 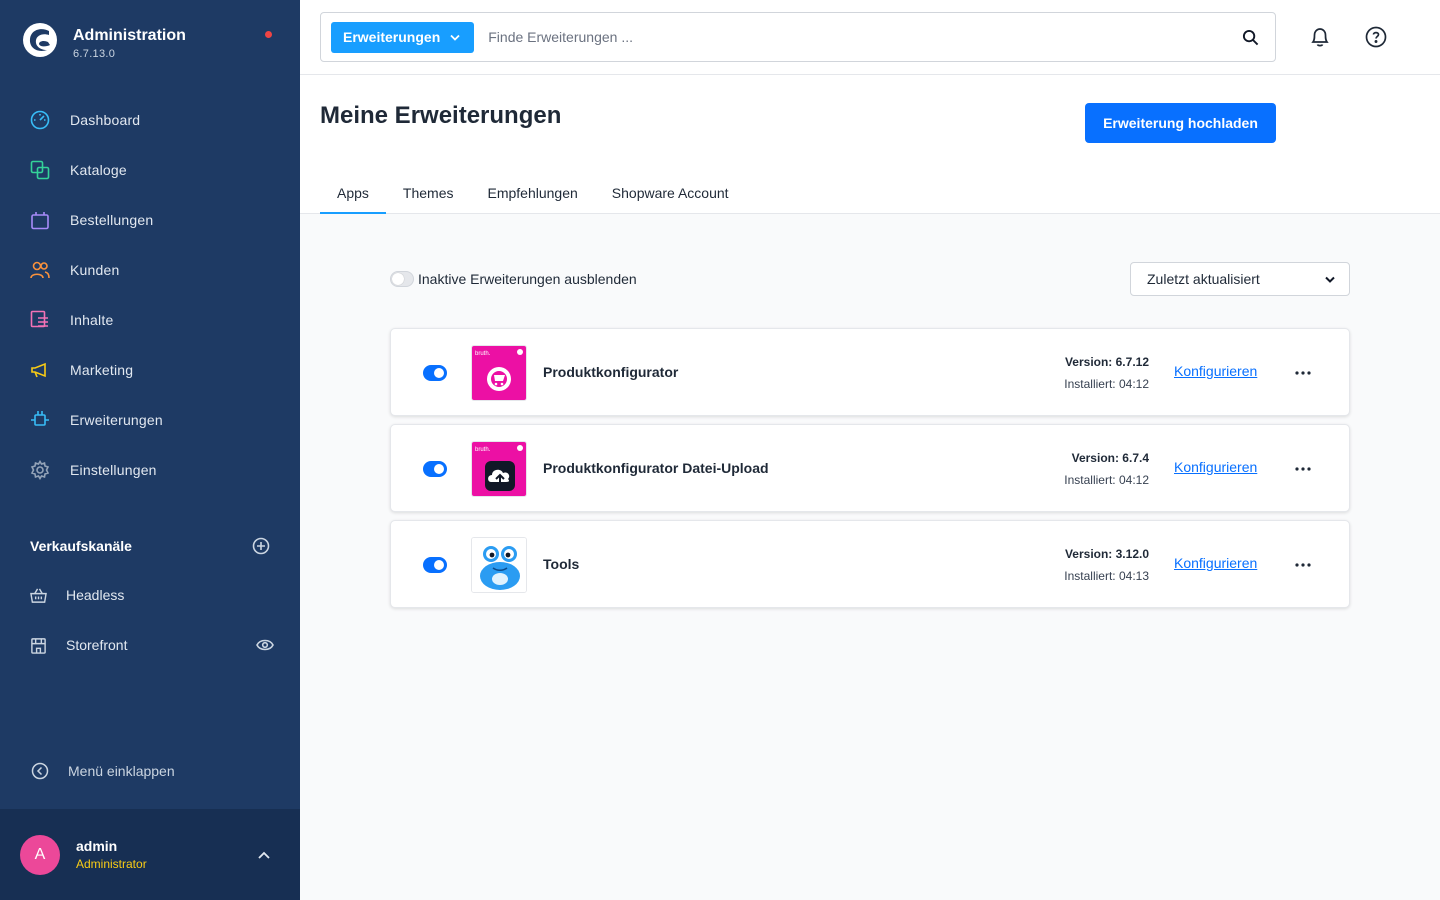 I want to click on hide-inactive-toggle, so click(x=402, y=279).